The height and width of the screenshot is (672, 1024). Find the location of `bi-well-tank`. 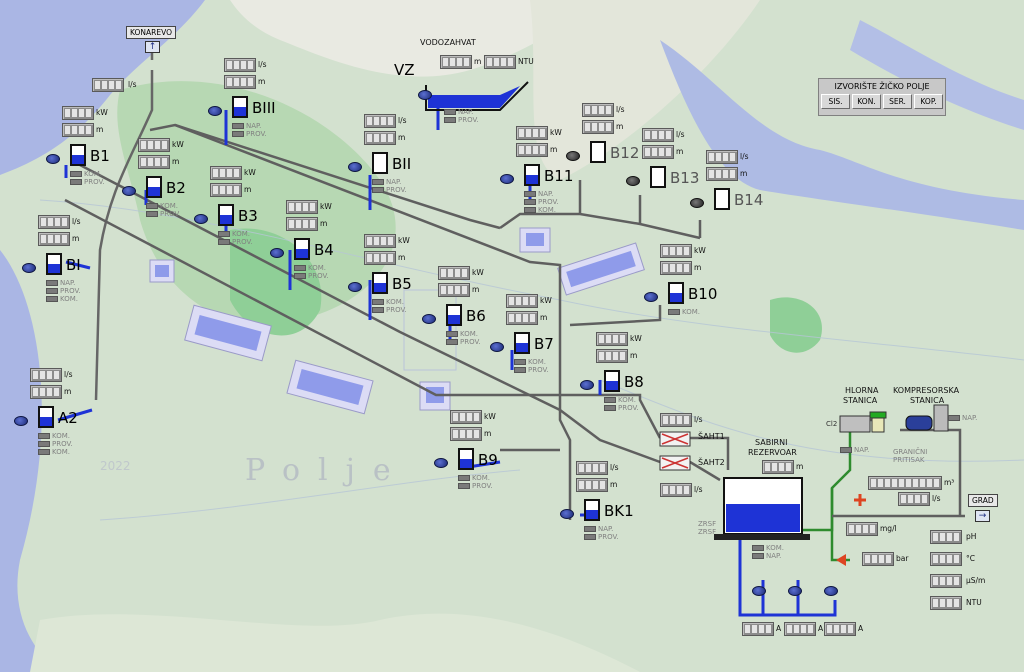

bi-well-tank is located at coordinates (54, 264).